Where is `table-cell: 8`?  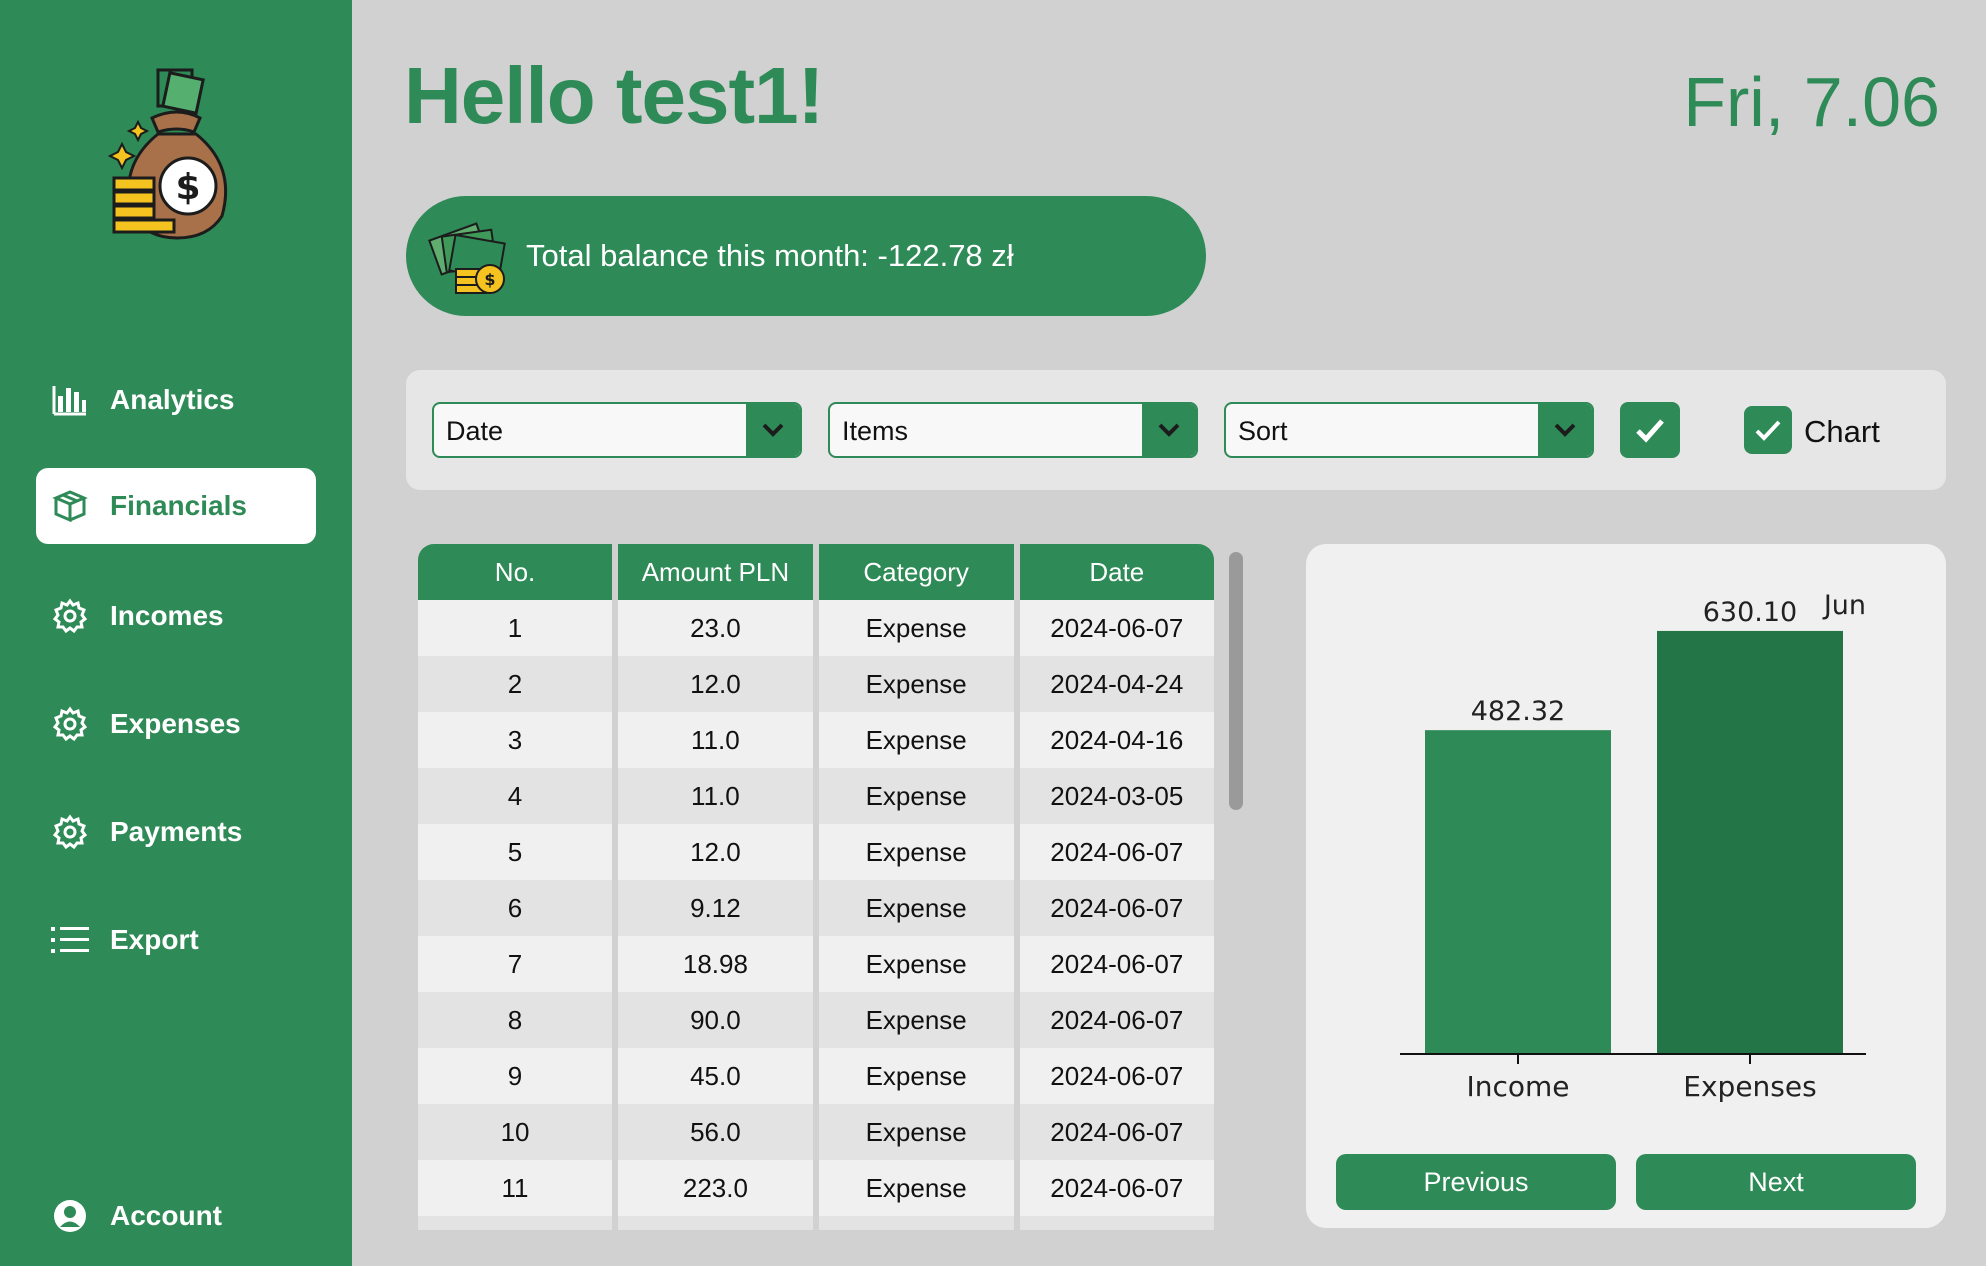
table-cell: 8 is located at coordinates (515, 1020).